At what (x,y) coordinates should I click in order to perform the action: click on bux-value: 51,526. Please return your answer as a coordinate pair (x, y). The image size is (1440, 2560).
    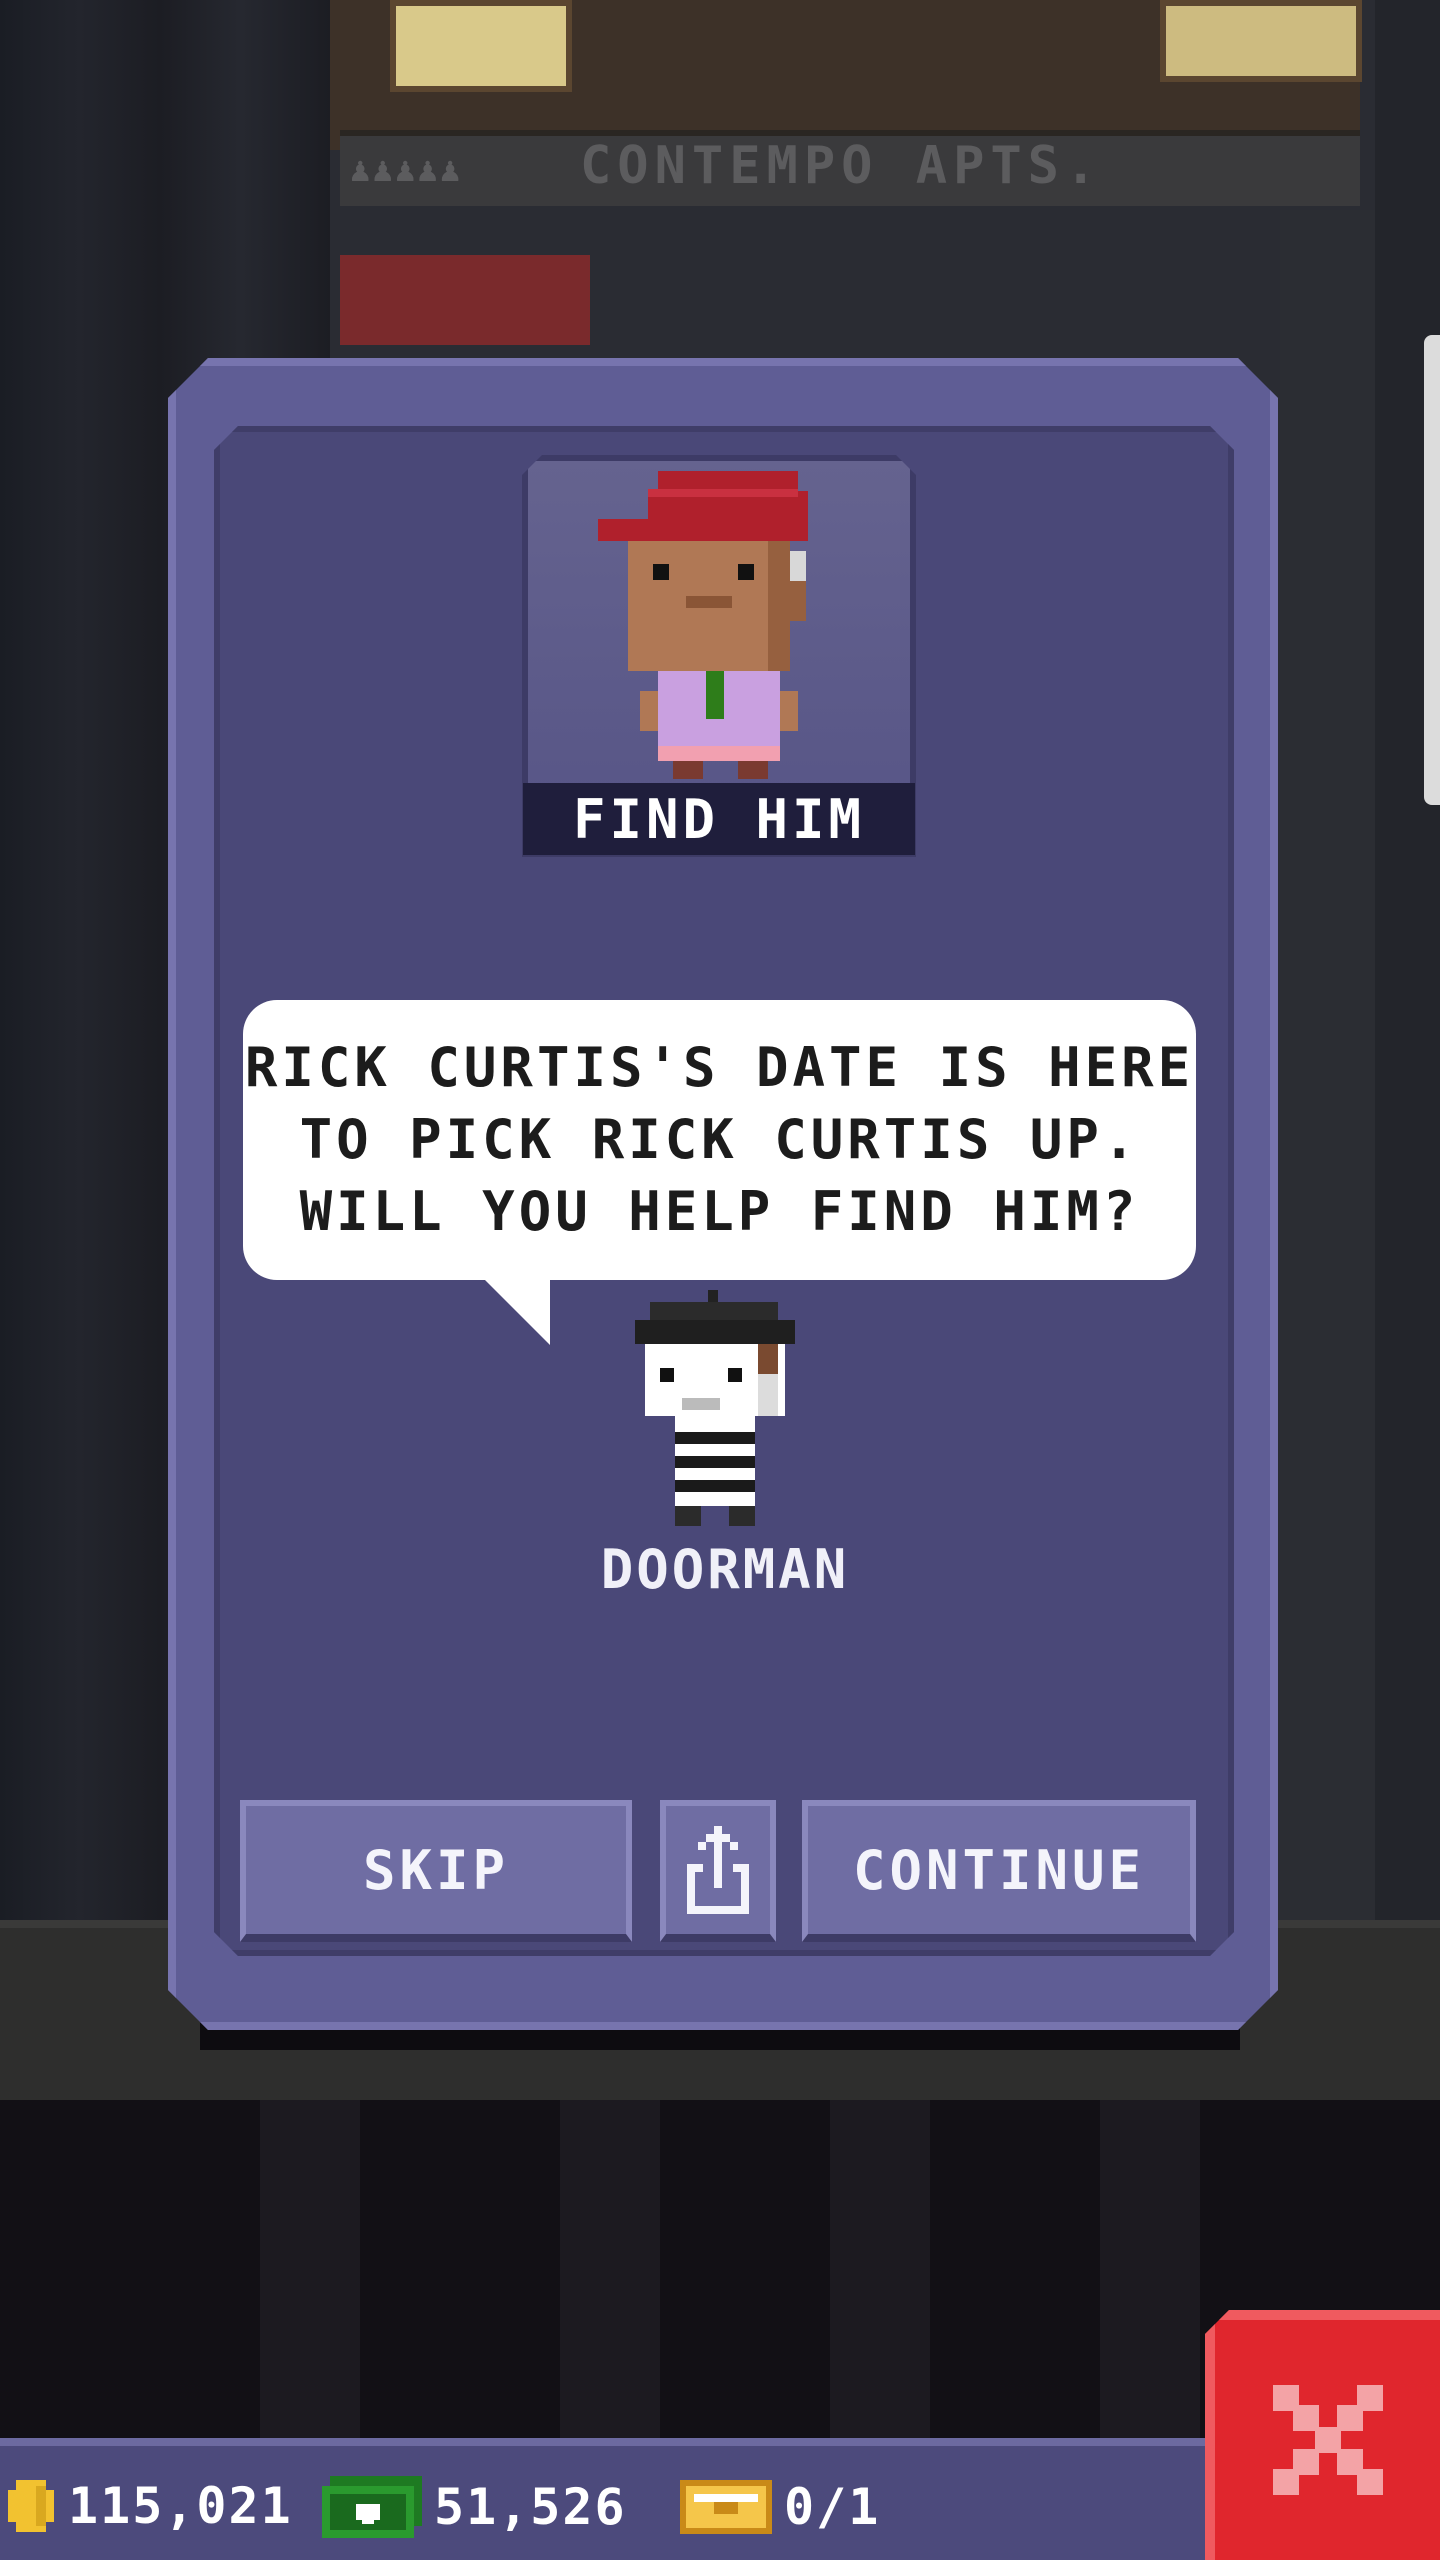
    Looking at the image, I should click on (530, 2507).